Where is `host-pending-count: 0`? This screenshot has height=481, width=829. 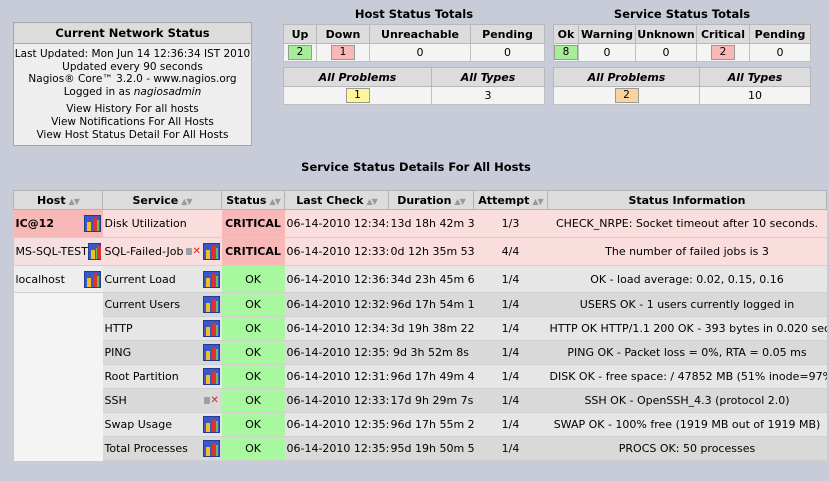 host-pending-count: 0 is located at coordinates (507, 52).